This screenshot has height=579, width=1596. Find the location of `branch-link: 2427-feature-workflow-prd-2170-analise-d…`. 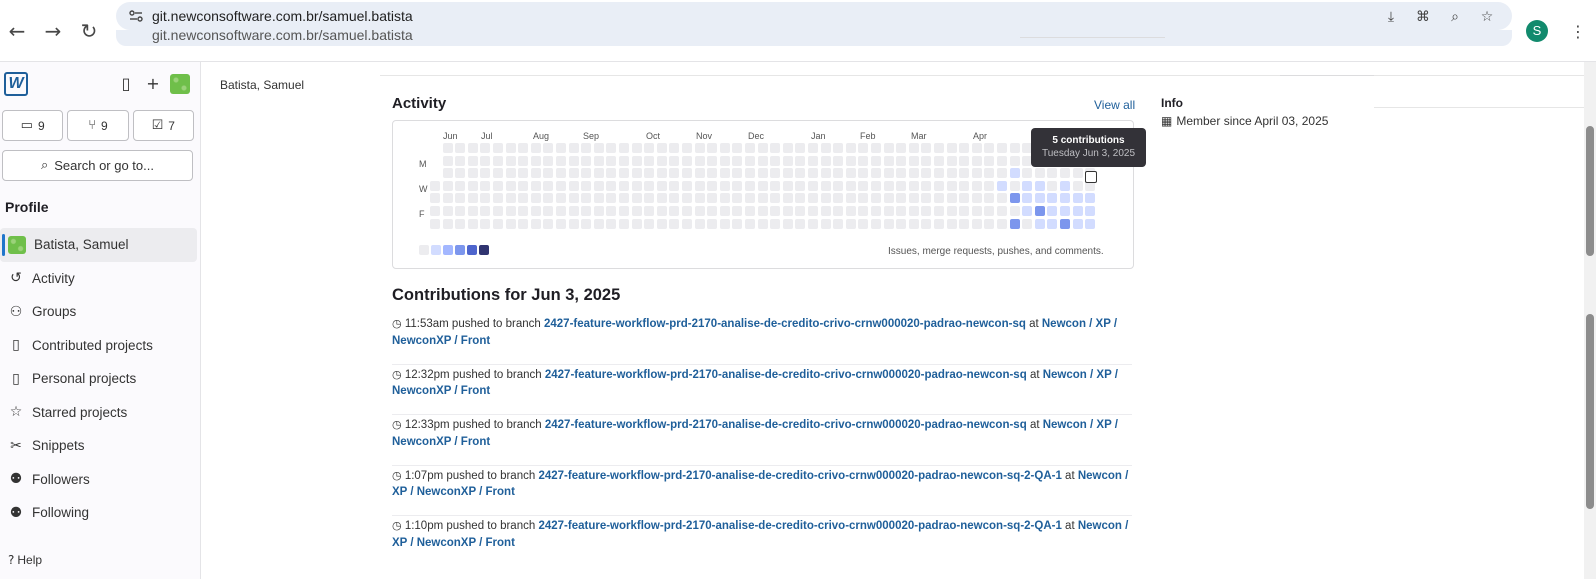

branch-link: 2427-feature-workflow-prd-2170-analise-d… is located at coordinates (786, 425).